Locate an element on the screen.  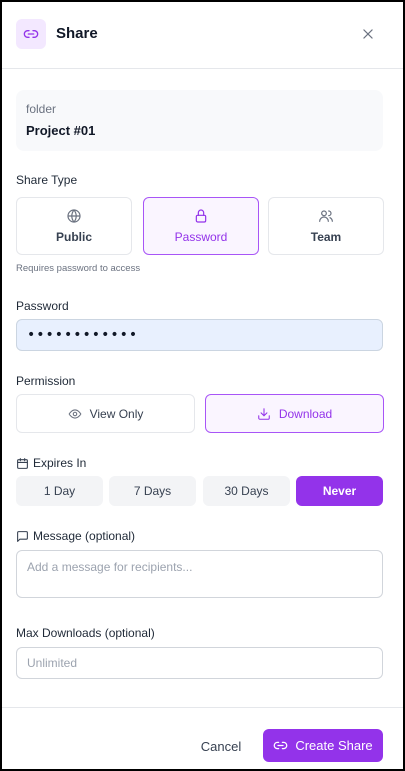
expires-option-30-days: 30 Days is located at coordinates (246, 491).